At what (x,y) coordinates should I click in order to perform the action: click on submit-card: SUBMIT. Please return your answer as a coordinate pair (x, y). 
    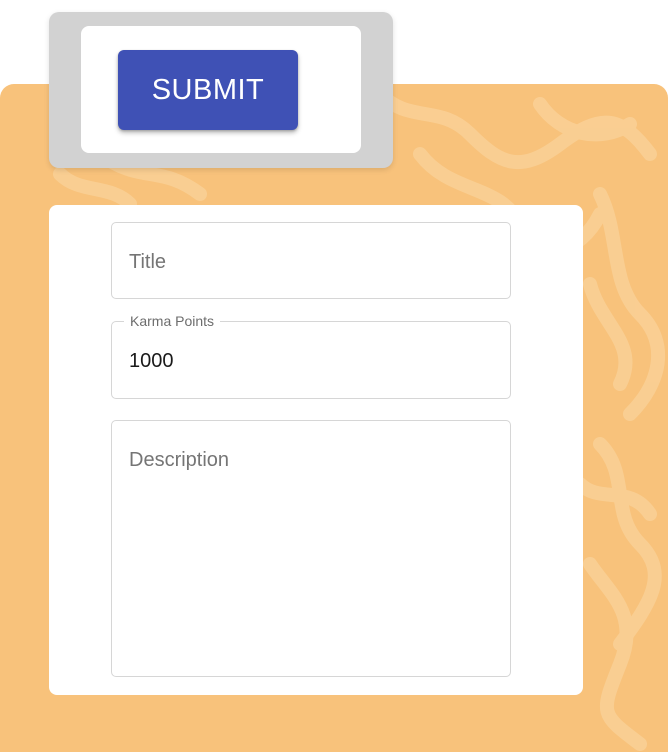
    Looking at the image, I should click on (221, 89).